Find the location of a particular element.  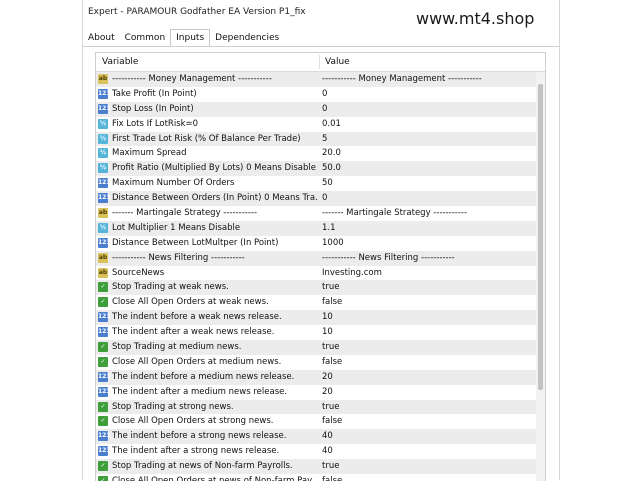

variable-name: ----------- Money Management ----------- is located at coordinates (192, 79).